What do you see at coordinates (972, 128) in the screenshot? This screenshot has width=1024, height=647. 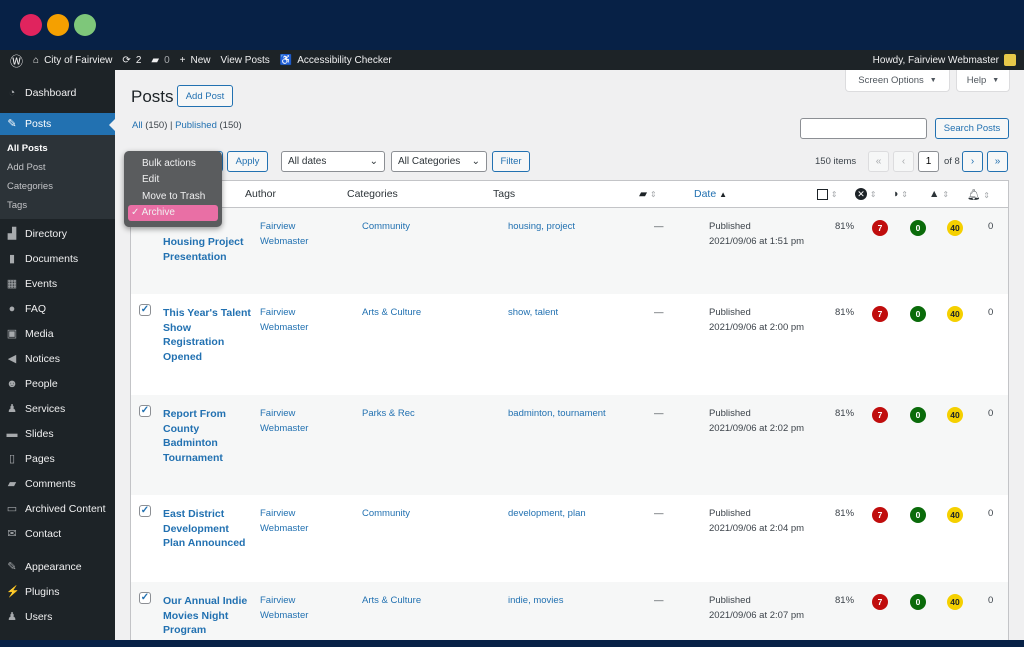 I see `search-posts-button: Search Posts` at bounding box center [972, 128].